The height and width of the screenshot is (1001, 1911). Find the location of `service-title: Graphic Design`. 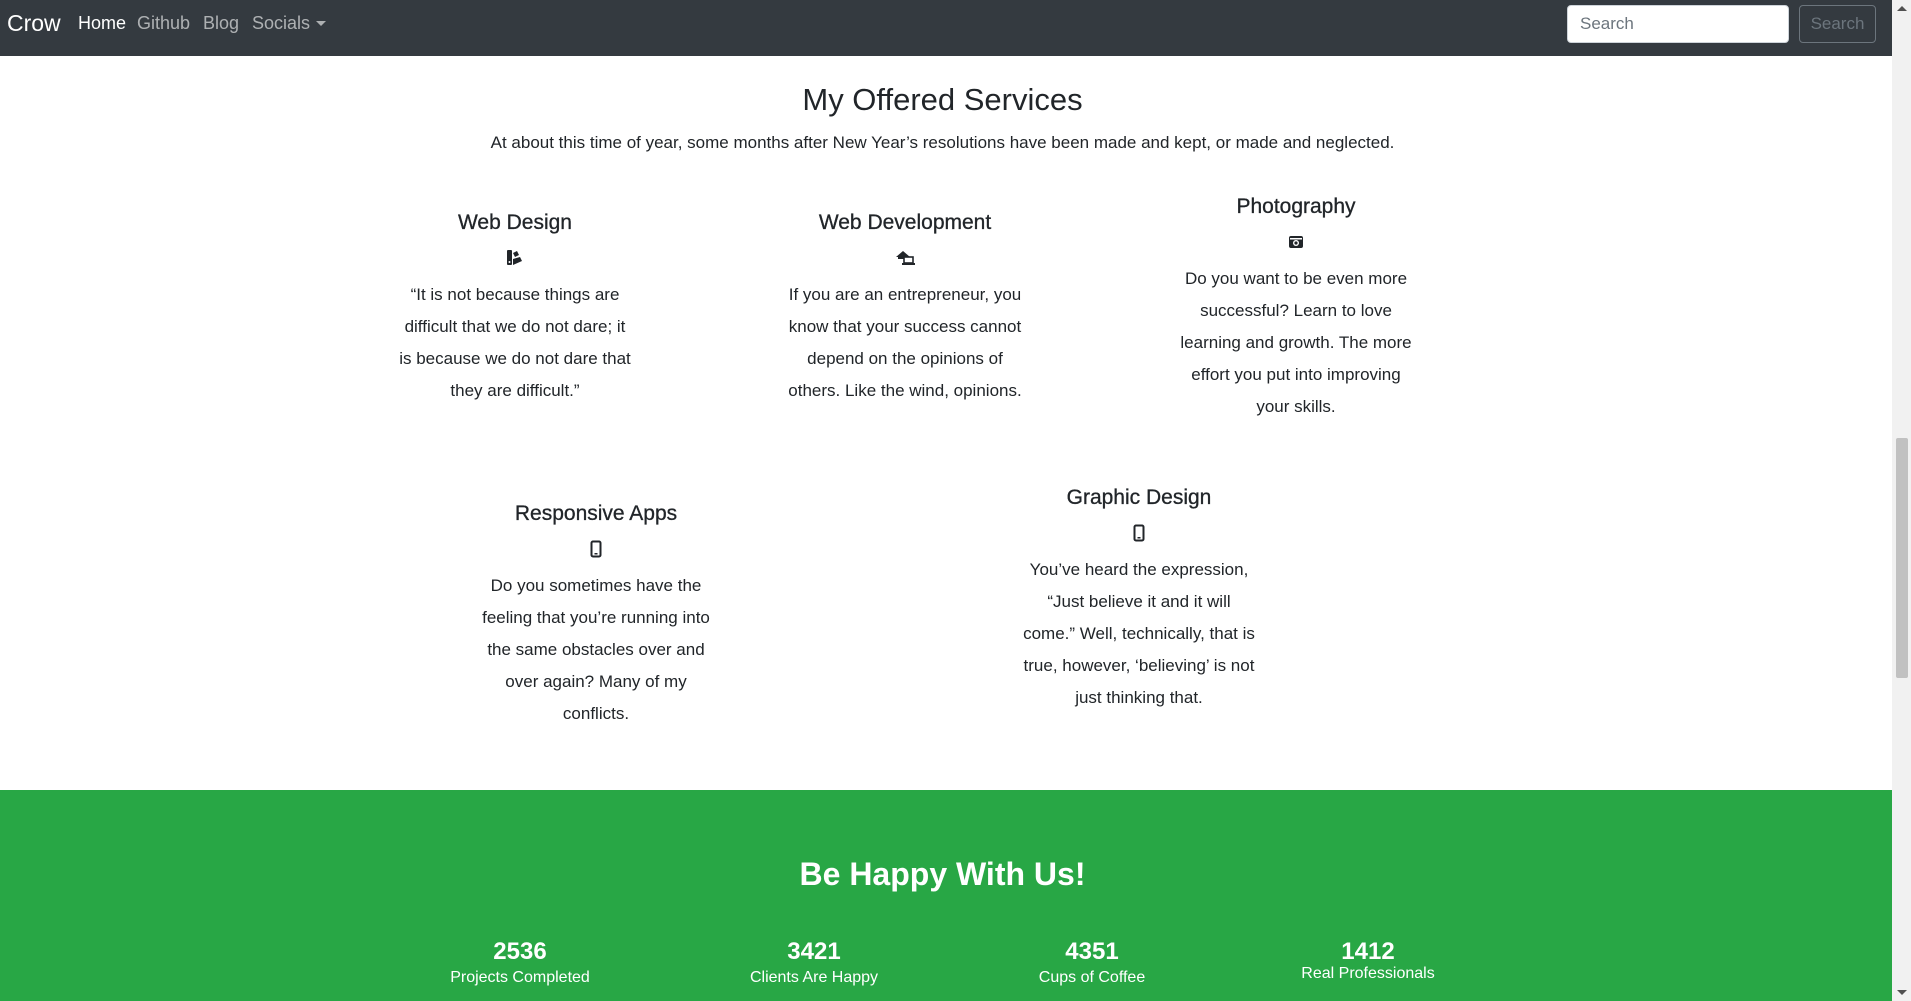

service-title: Graphic Design is located at coordinates (1139, 497).